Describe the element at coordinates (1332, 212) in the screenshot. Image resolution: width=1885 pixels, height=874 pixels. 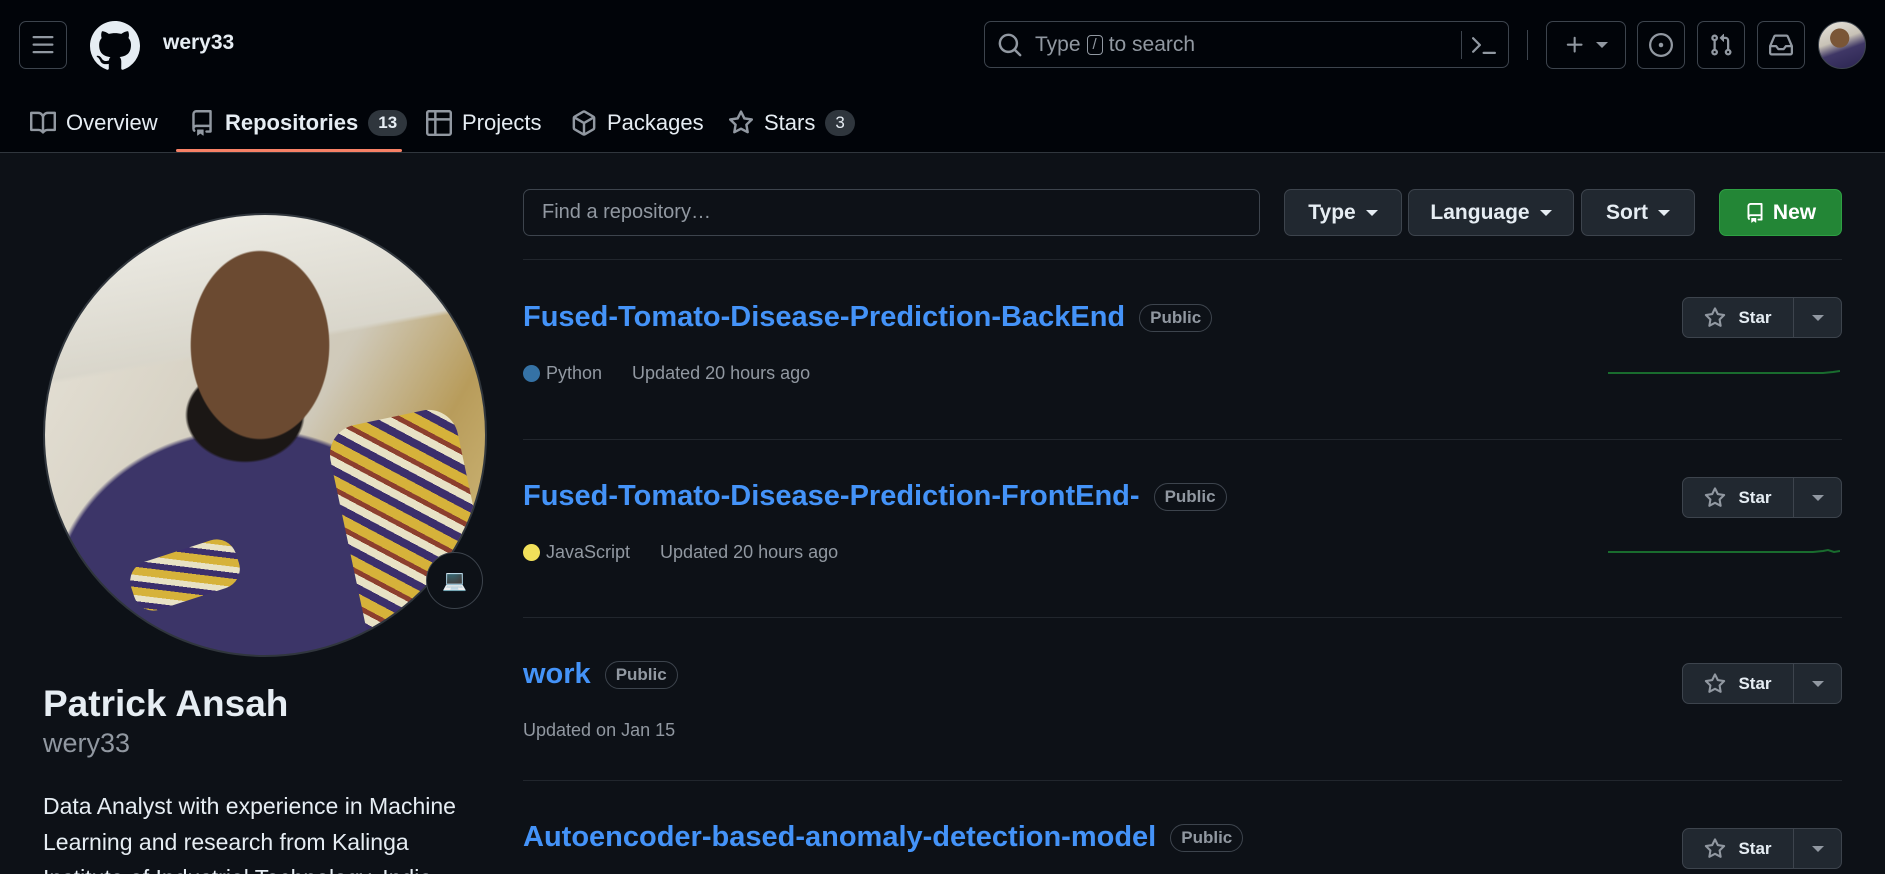
I see `type-filter-label: Type` at that location.